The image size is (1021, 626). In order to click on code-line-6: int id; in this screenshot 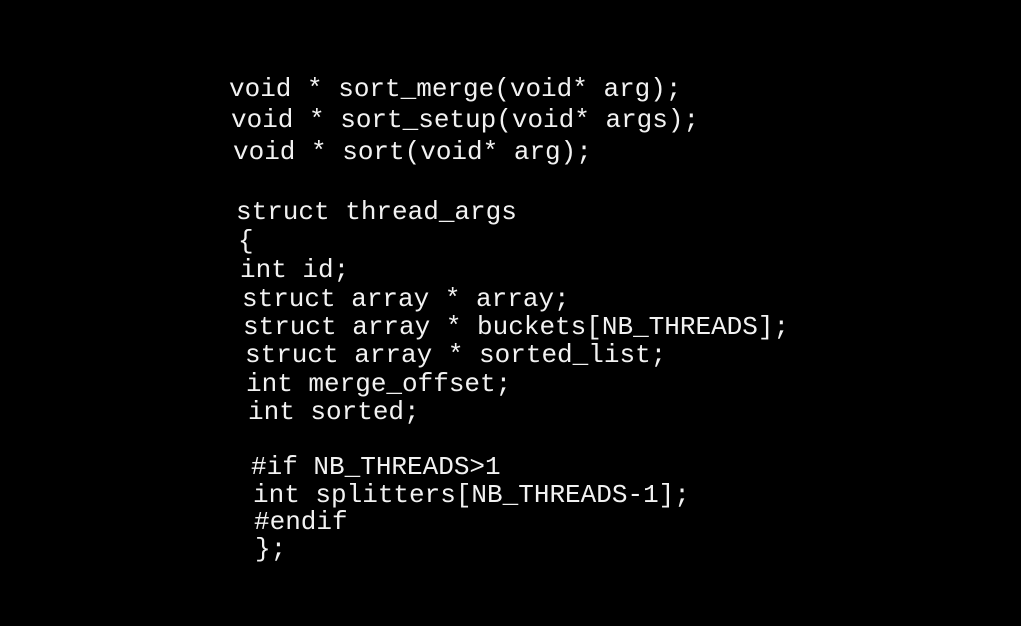, I will do `click(295, 270)`.